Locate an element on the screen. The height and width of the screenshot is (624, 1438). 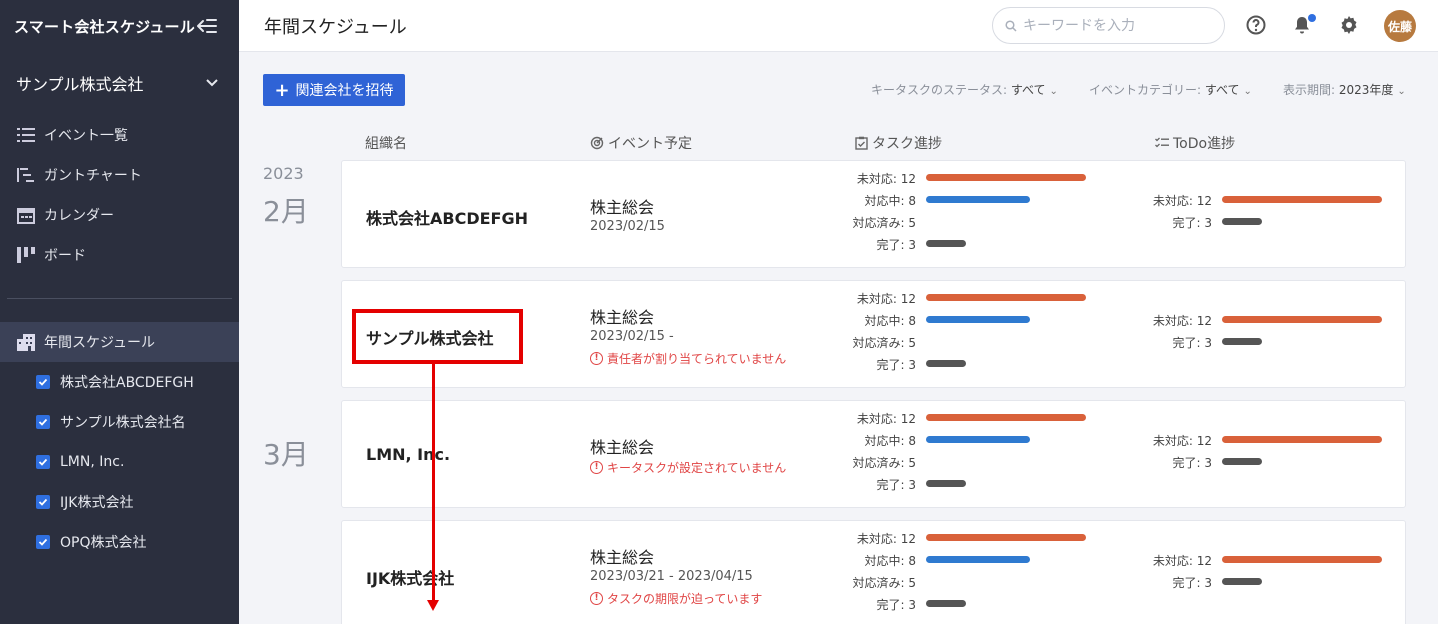
filter-display-period: 表示期間: 2023年度 ⌄ is located at coordinates (1344, 89).